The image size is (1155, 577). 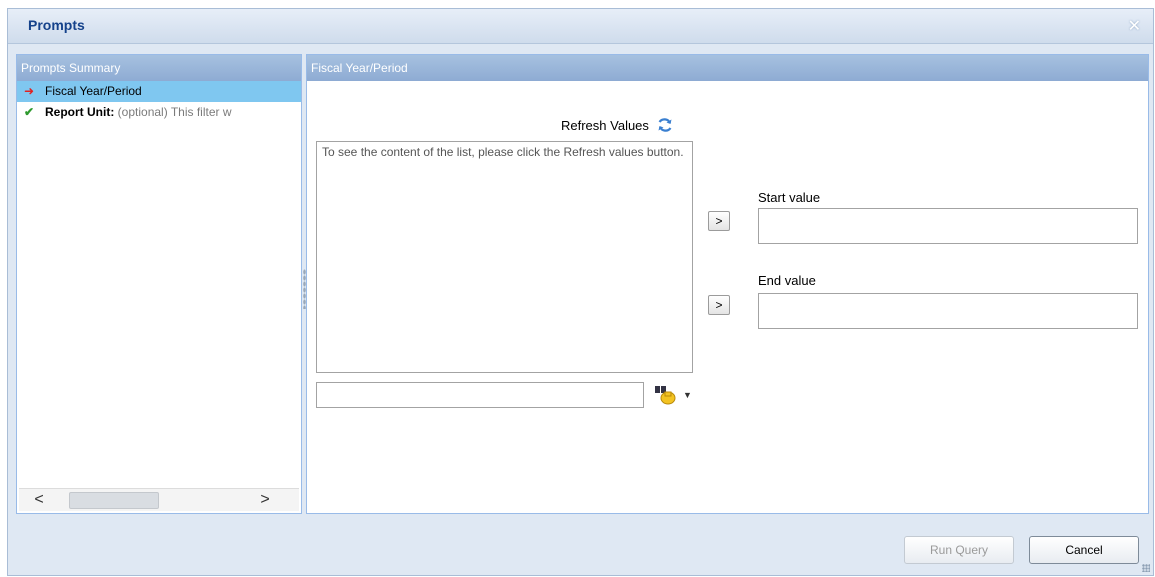 What do you see at coordinates (948, 226) in the screenshot?
I see `start-value-field` at bounding box center [948, 226].